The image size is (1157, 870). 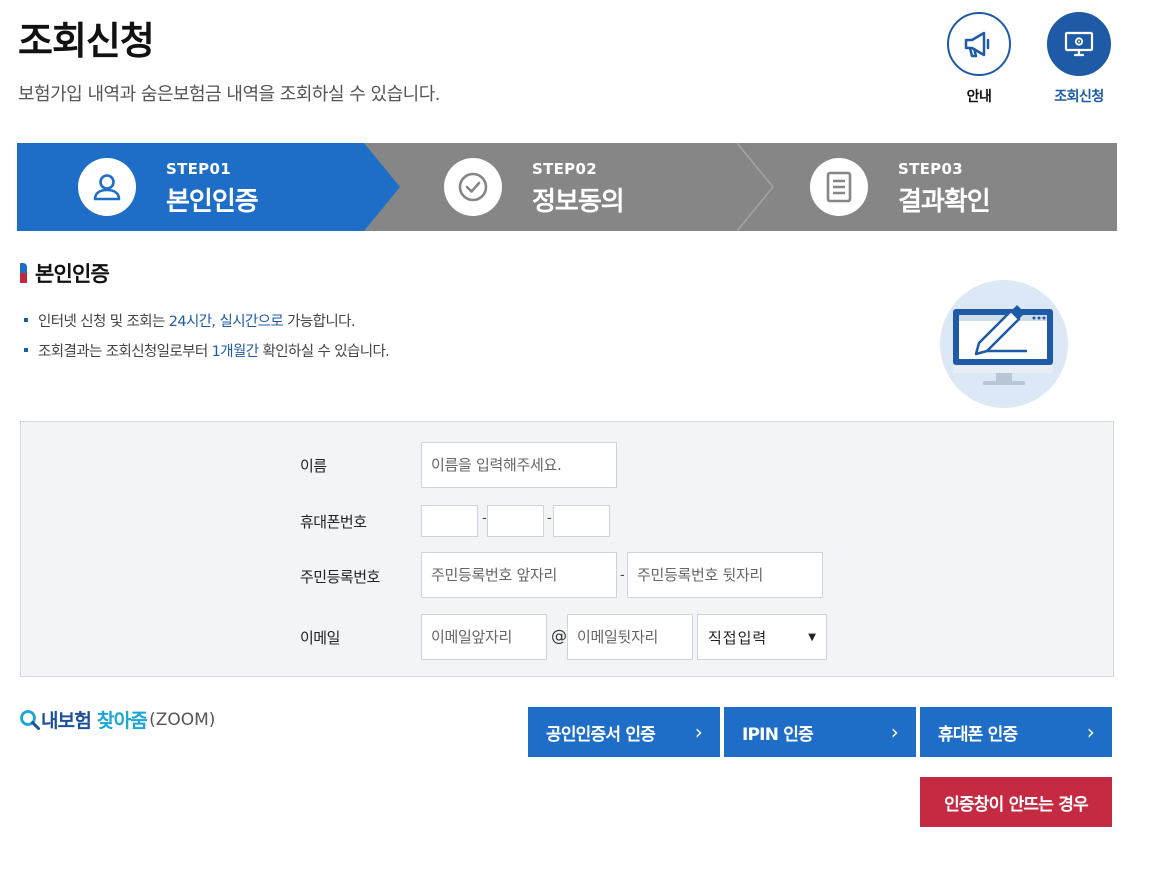 What do you see at coordinates (117, 719) in the screenshot?
I see `zoom-service-link: 내보험 찾아줌 (ZOOM)` at bounding box center [117, 719].